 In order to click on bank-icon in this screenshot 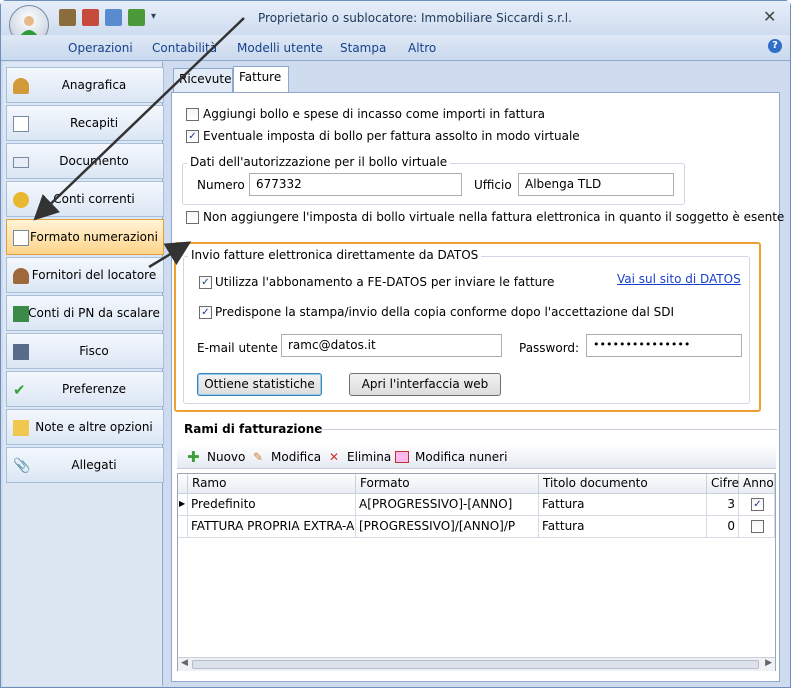, I will do `click(67, 17)`.